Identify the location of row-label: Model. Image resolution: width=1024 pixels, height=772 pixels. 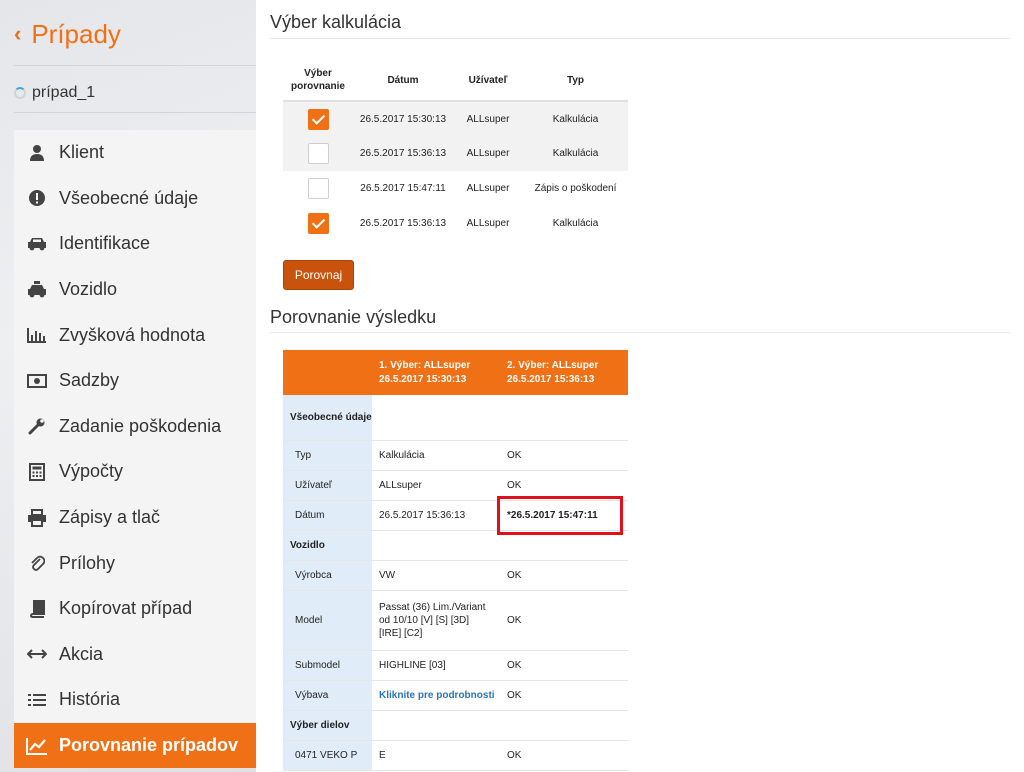
(327, 620).